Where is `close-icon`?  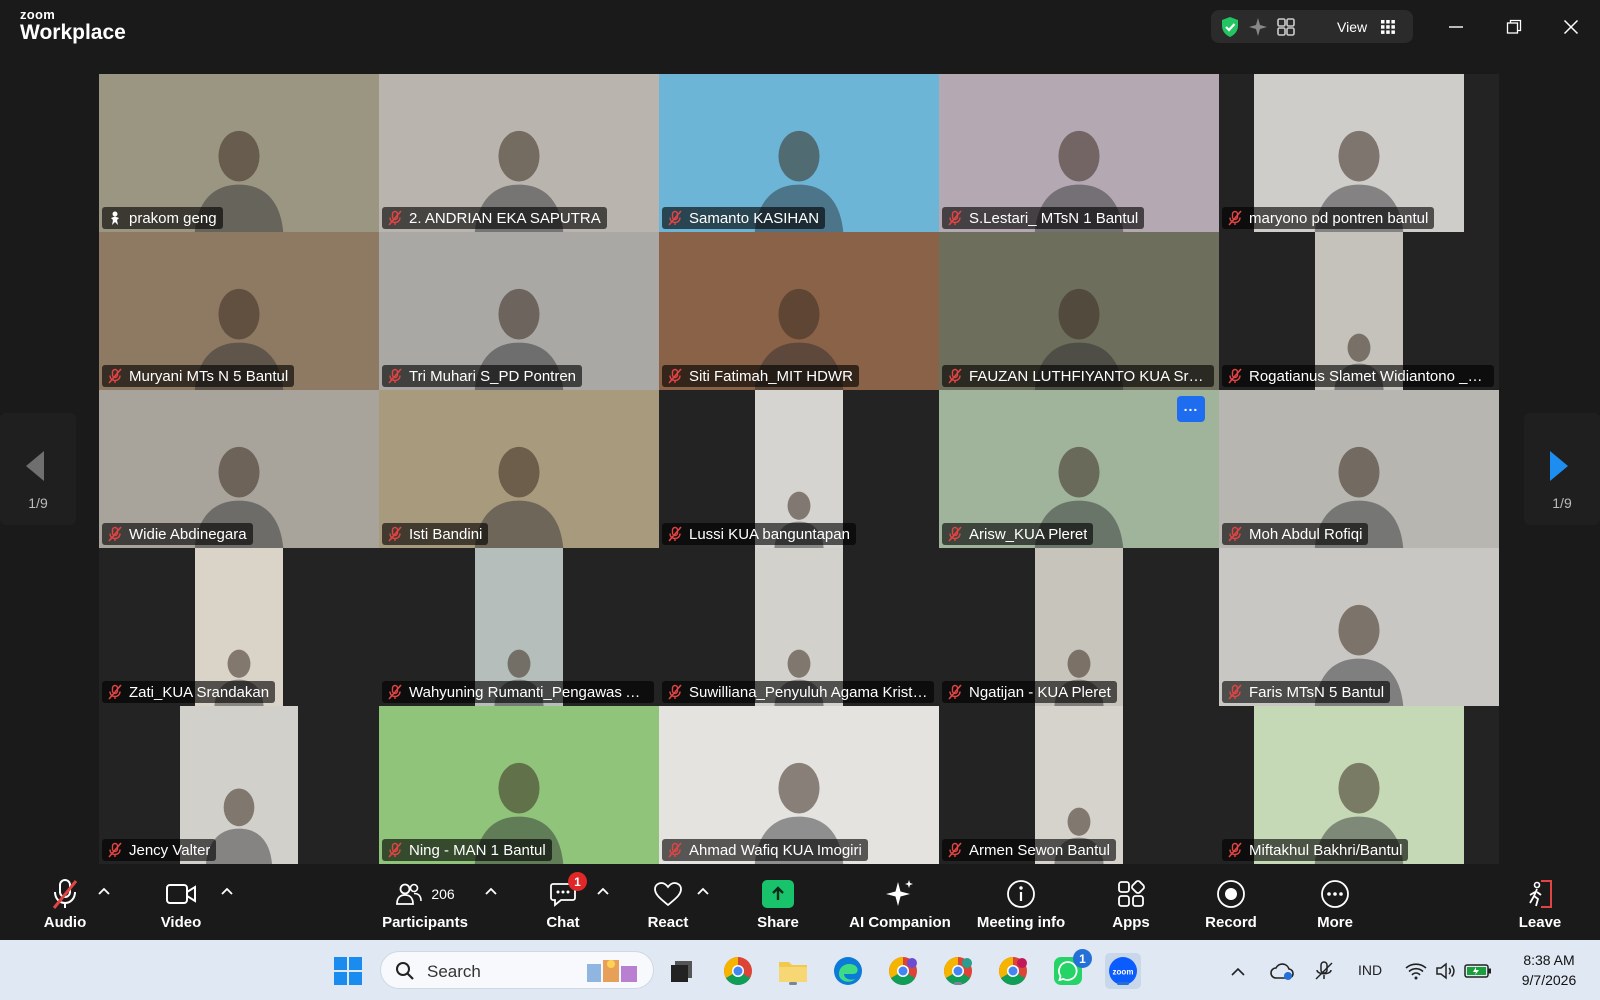
close-icon is located at coordinates (1571, 27).